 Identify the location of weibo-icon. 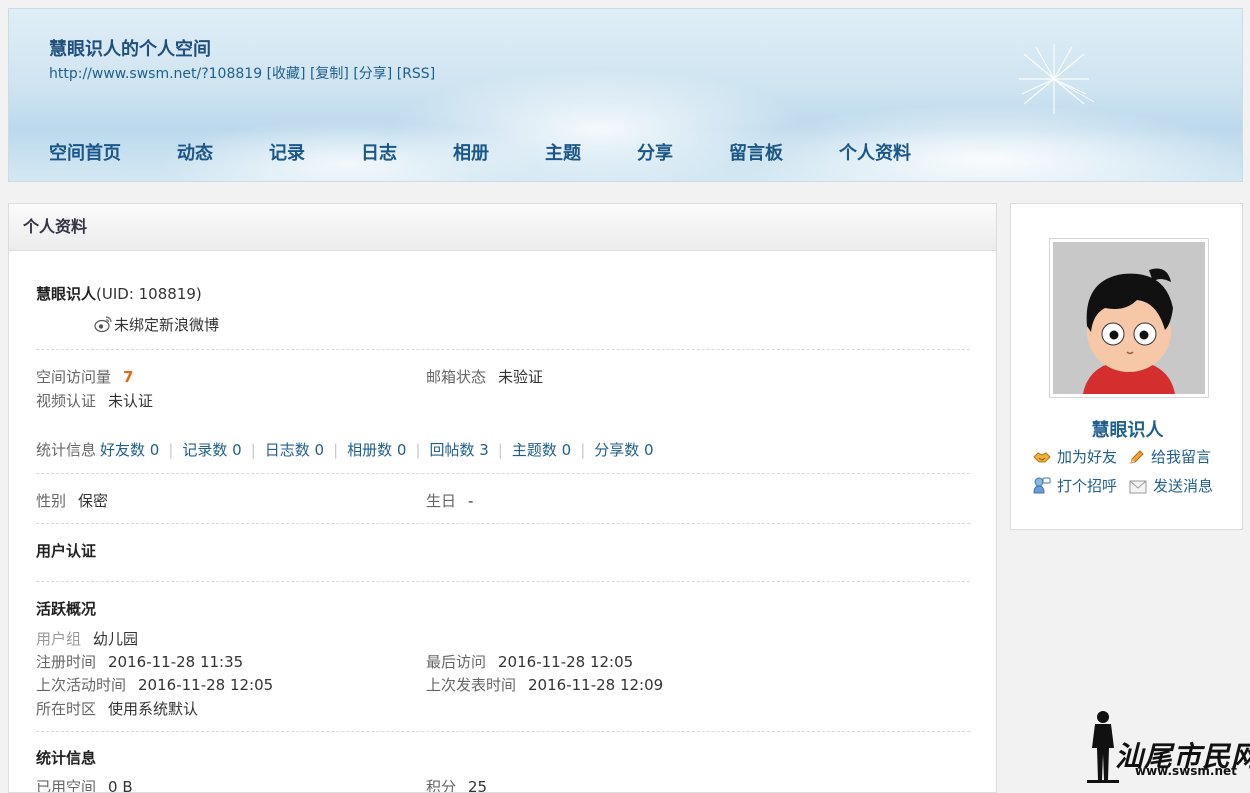
(103, 324).